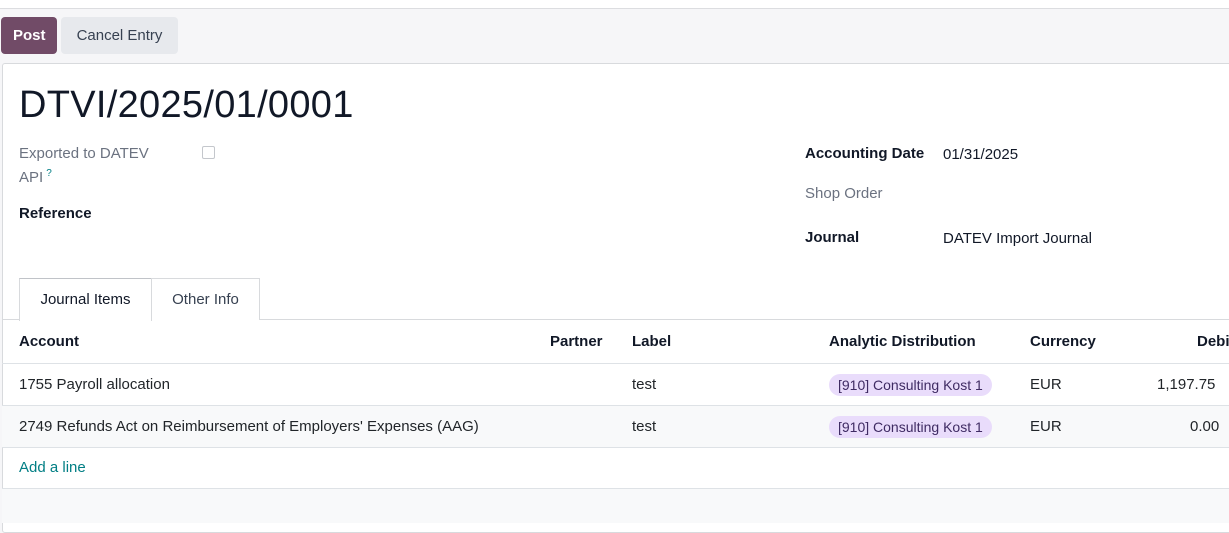 Image resolution: width=1229 pixels, height=533 pixels. What do you see at coordinates (31, 177) in the screenshot?
I see `exported-datev-label-line2: API` at bounding box center [31, 177].